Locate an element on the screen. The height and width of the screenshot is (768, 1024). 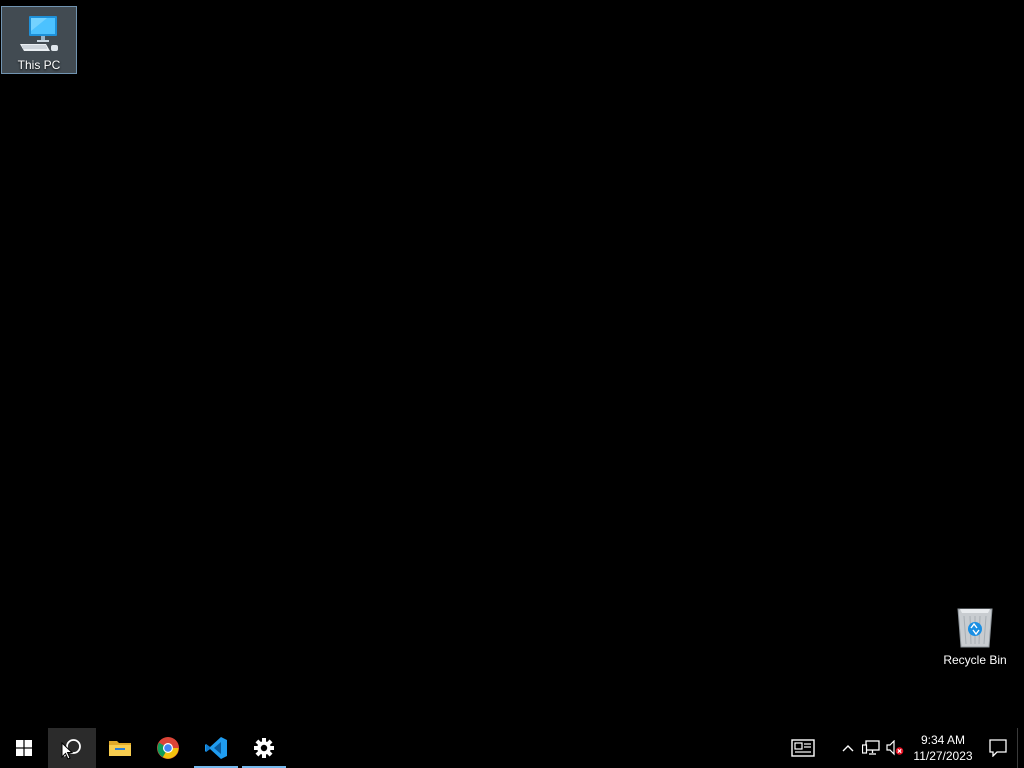
action-center-button is located at coordinates (998, 748).